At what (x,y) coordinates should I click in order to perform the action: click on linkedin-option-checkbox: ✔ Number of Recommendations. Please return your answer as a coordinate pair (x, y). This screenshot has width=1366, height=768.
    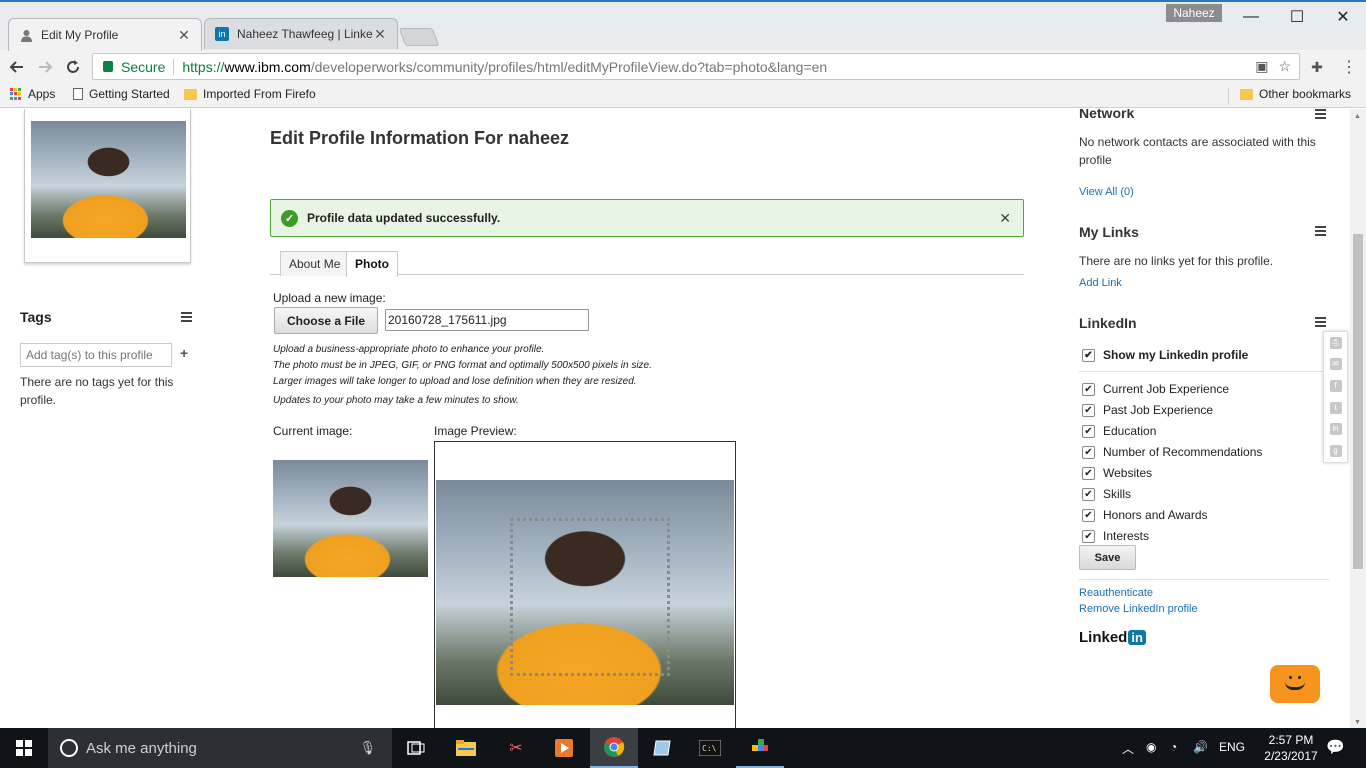
    Looking at the image, I should click on (1172, 452).